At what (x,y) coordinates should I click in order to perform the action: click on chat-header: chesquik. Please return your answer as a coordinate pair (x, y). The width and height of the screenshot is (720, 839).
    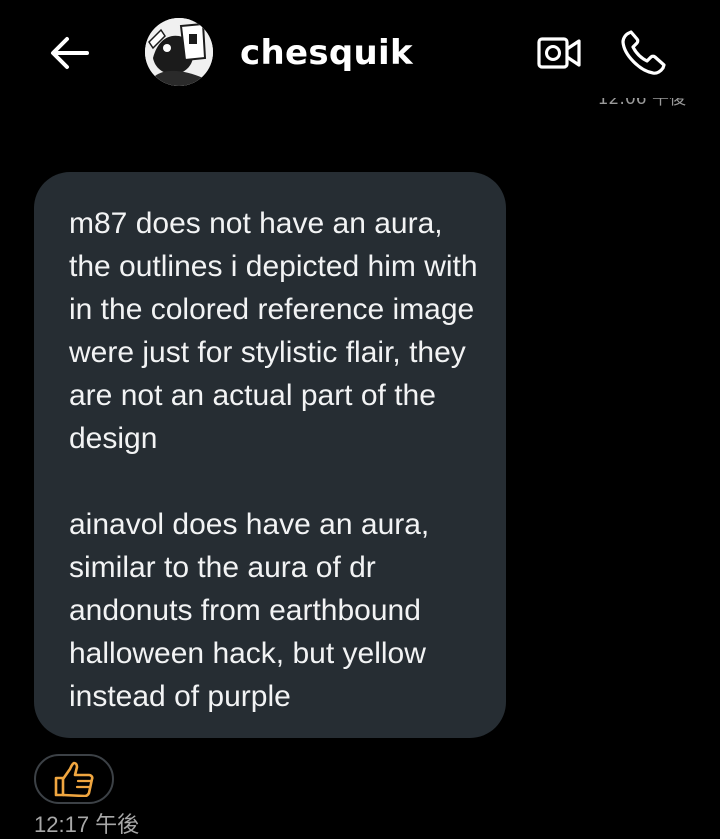
    Looking at the image, I should click on (360, 53).